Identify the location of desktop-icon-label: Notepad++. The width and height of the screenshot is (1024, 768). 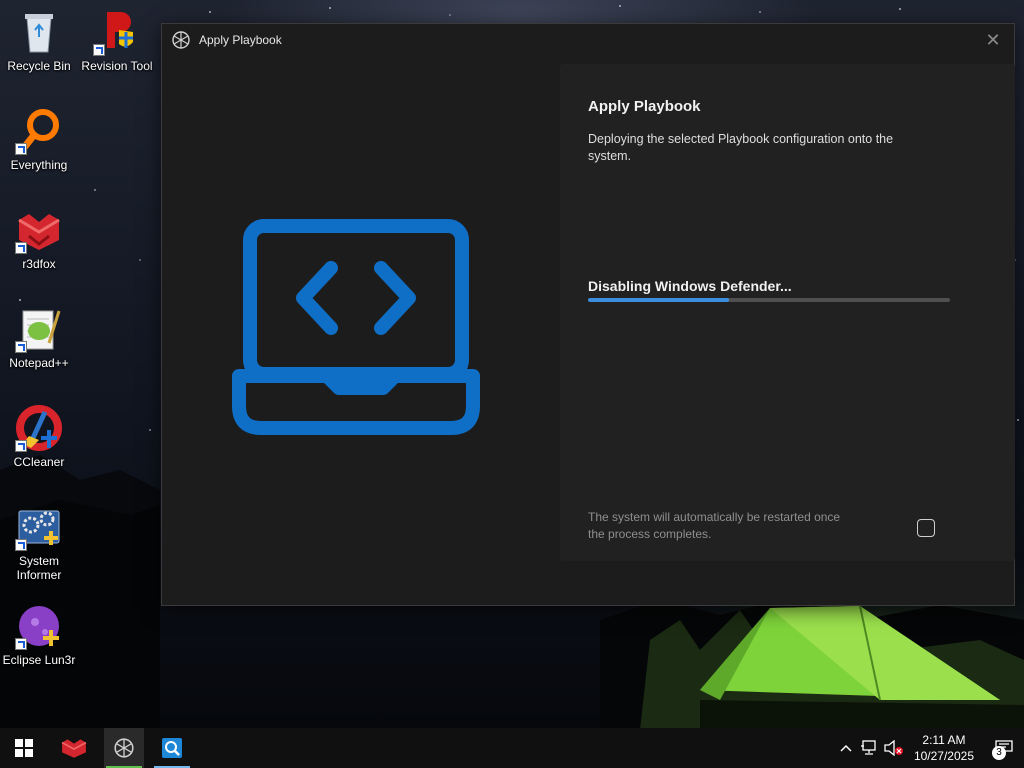
(39, 363).